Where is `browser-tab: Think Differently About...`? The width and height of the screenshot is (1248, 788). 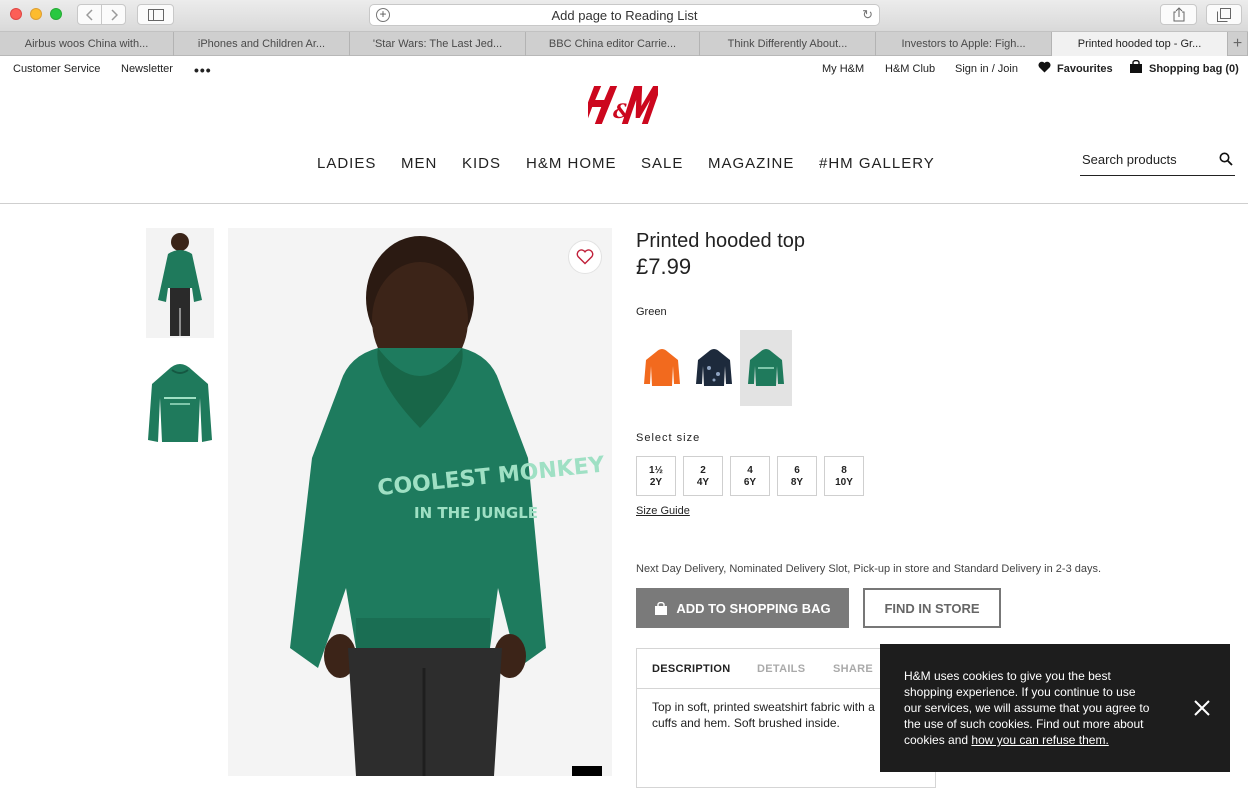
browser-tab: Think Differently About... is located at coordinates (788, 44).